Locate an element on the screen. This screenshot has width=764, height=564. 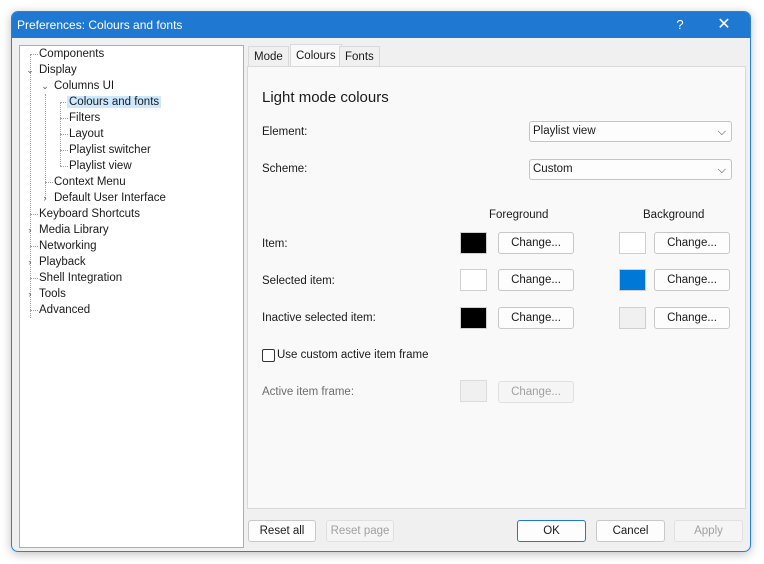
cancel-button: Cancel is located at coordinates (630, 531).